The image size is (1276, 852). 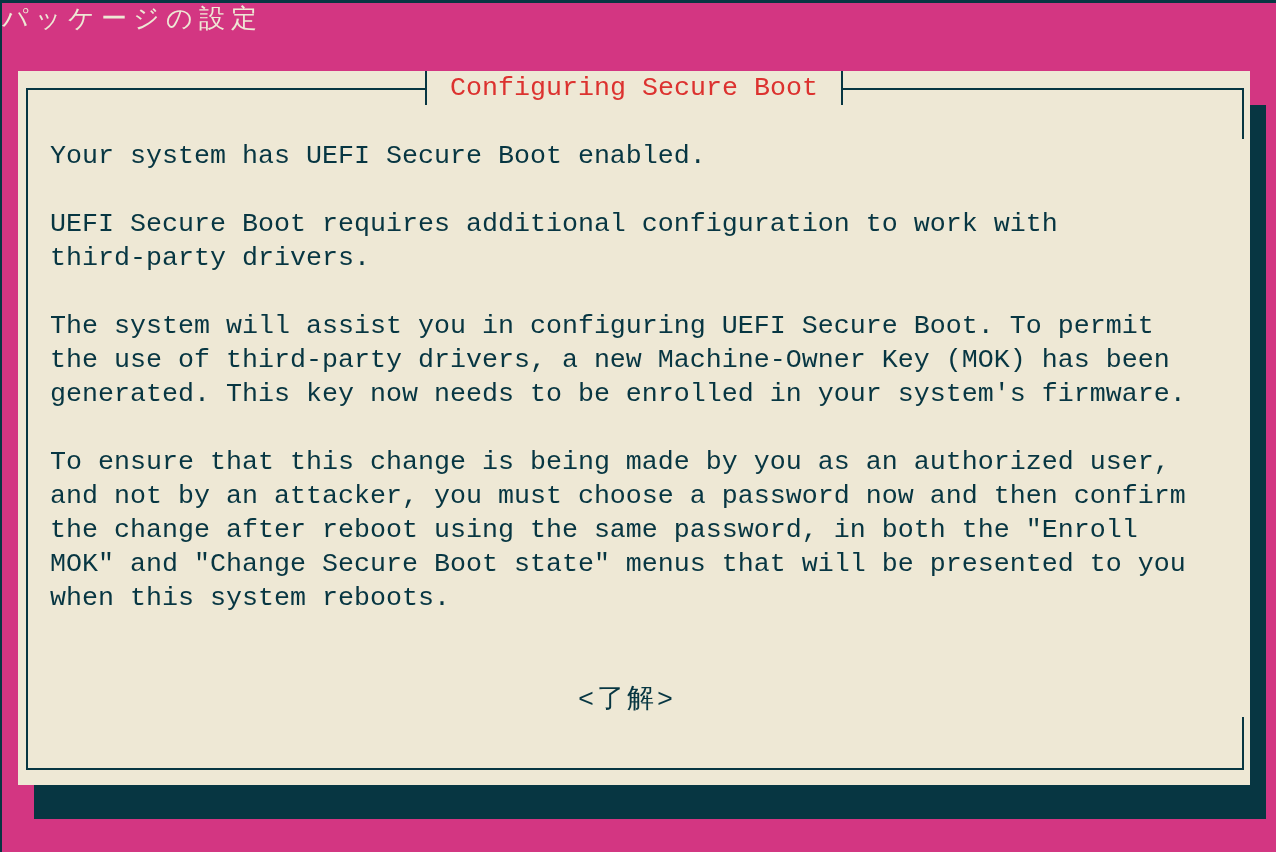 What do you see at coordinates (618, 360) in the screenshot?
I see `message-paragraph: The system will assist you in configuring UEFI Secure Boot. To permit the use of third-party drivers, a new Machine-Owner Key (MOK) has been generated. This key now needs to be enrolled in your system's firmware.` at bounding box center [618, 360].